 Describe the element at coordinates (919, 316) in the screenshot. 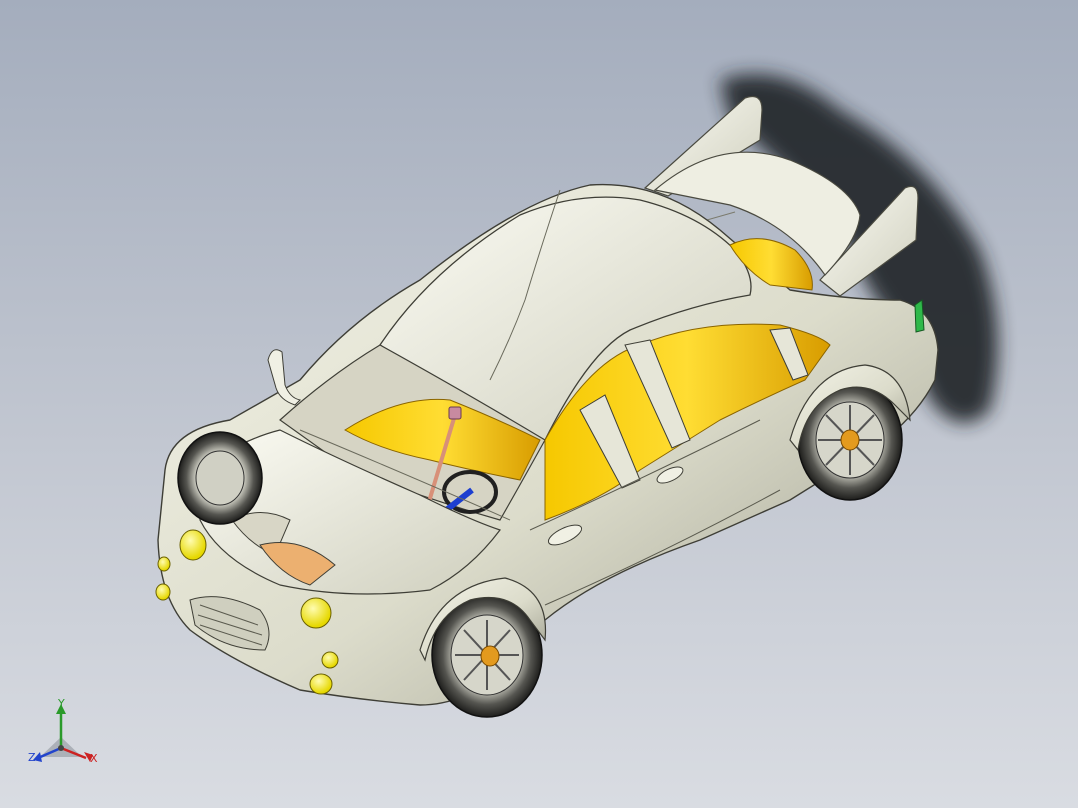

I see `tail-light` at that location.